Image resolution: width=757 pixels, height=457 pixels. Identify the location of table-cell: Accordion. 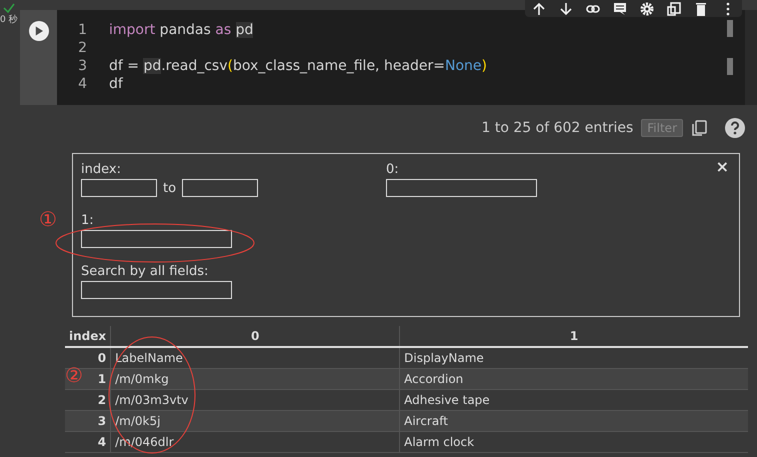
(574, 379).